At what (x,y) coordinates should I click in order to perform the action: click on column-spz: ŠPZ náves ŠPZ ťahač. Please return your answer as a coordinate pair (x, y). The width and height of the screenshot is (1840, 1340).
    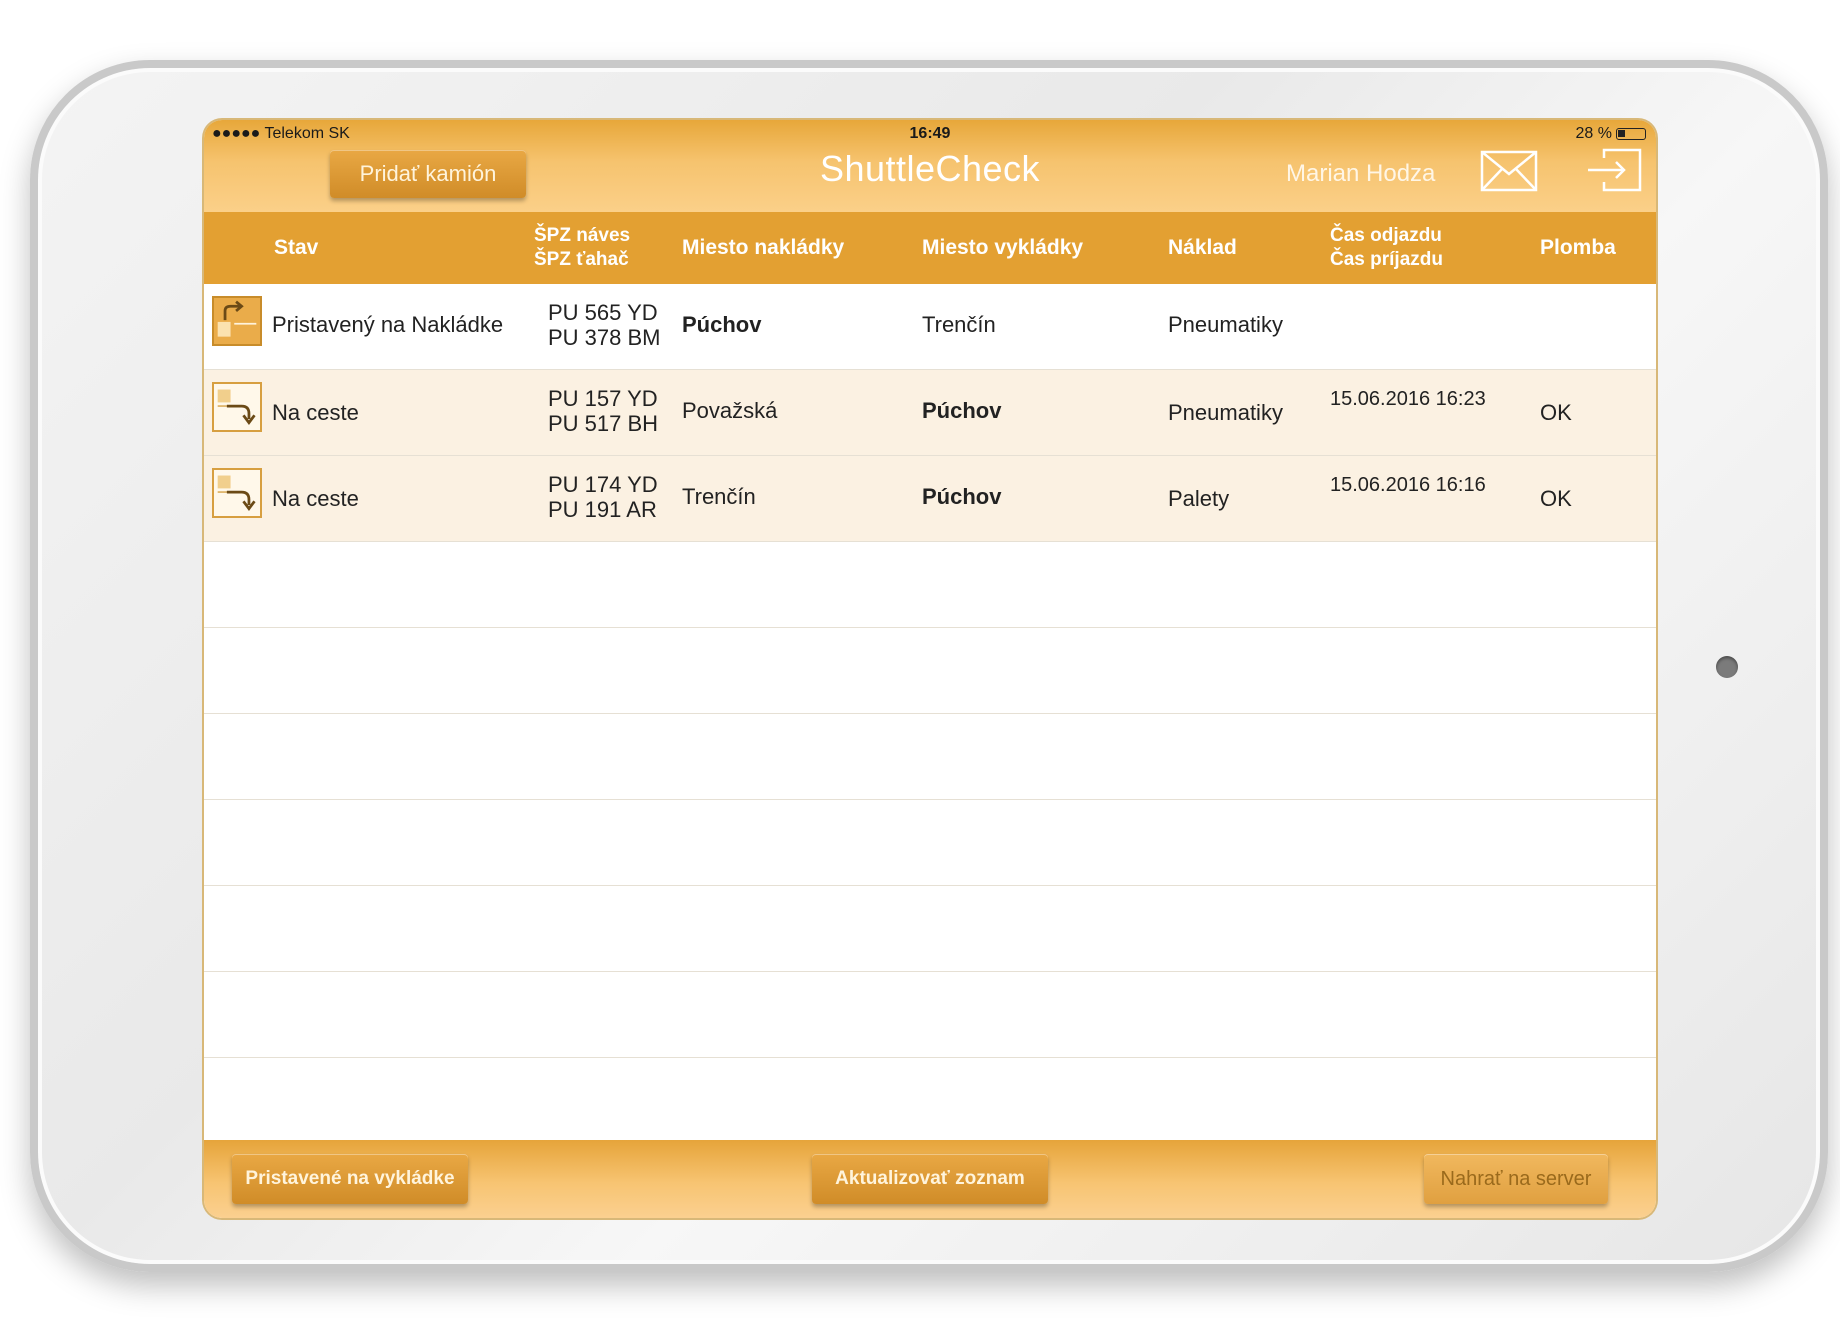
    Looking at the image, I should click on (582, 248).